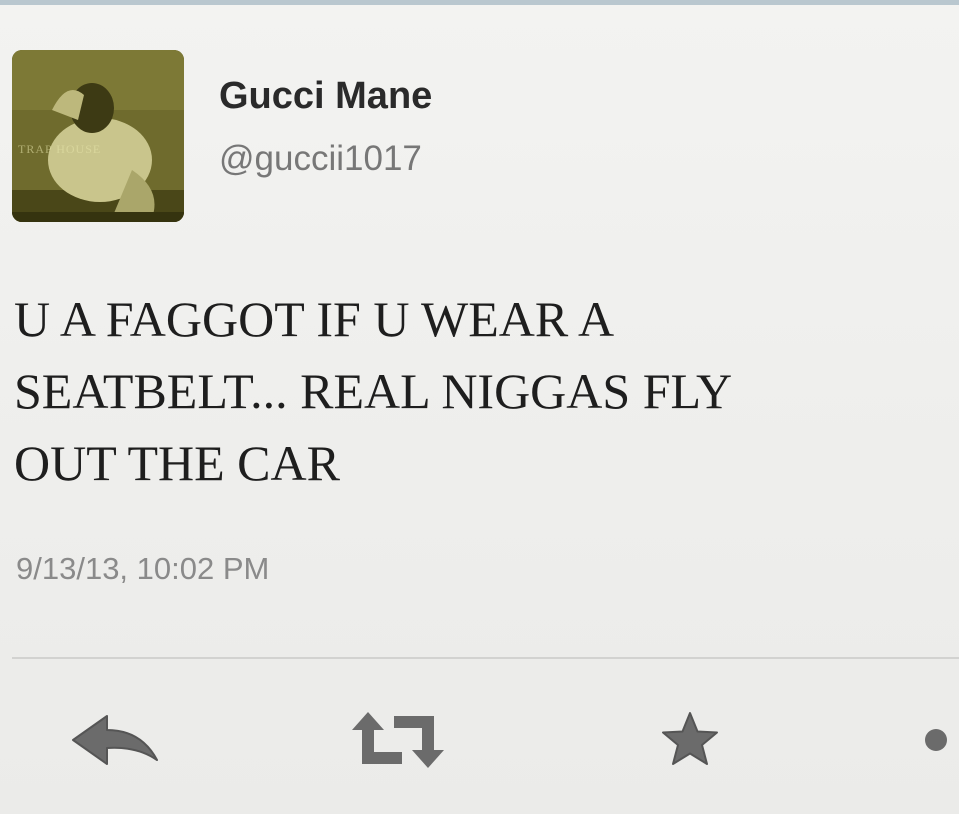 This screenshot has width=959, height=814. Describe the element at coordinates (177, 463) in the screenshot. I see `tweet-text-line: OUT THE CAR` at that location.